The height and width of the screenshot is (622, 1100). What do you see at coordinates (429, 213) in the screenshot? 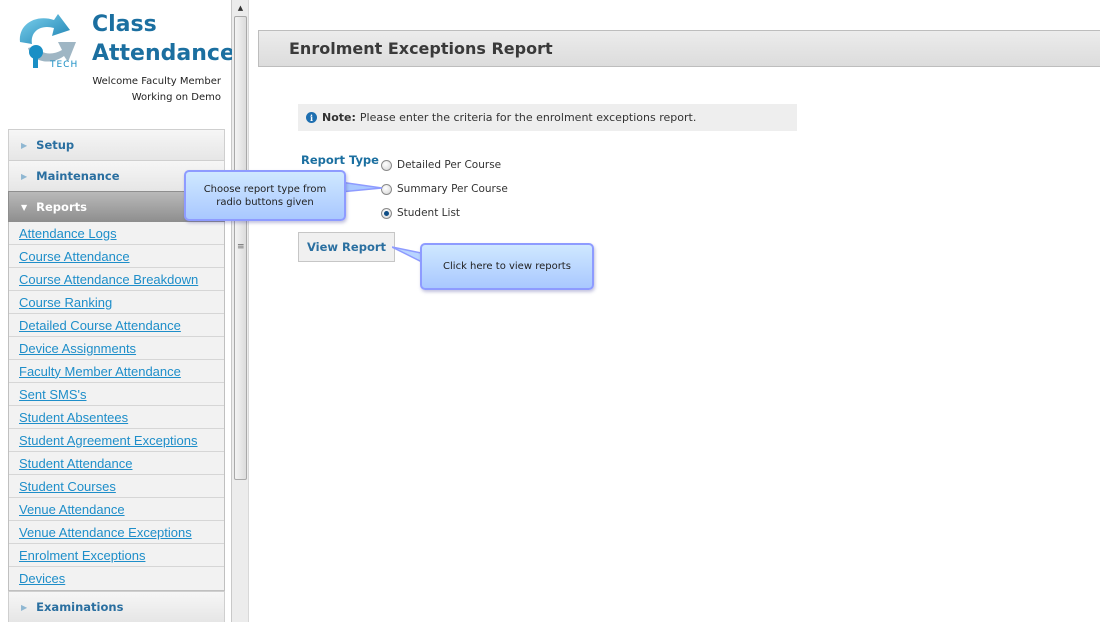
I see `radio-label: Student List` at bounding box center [429, 213].